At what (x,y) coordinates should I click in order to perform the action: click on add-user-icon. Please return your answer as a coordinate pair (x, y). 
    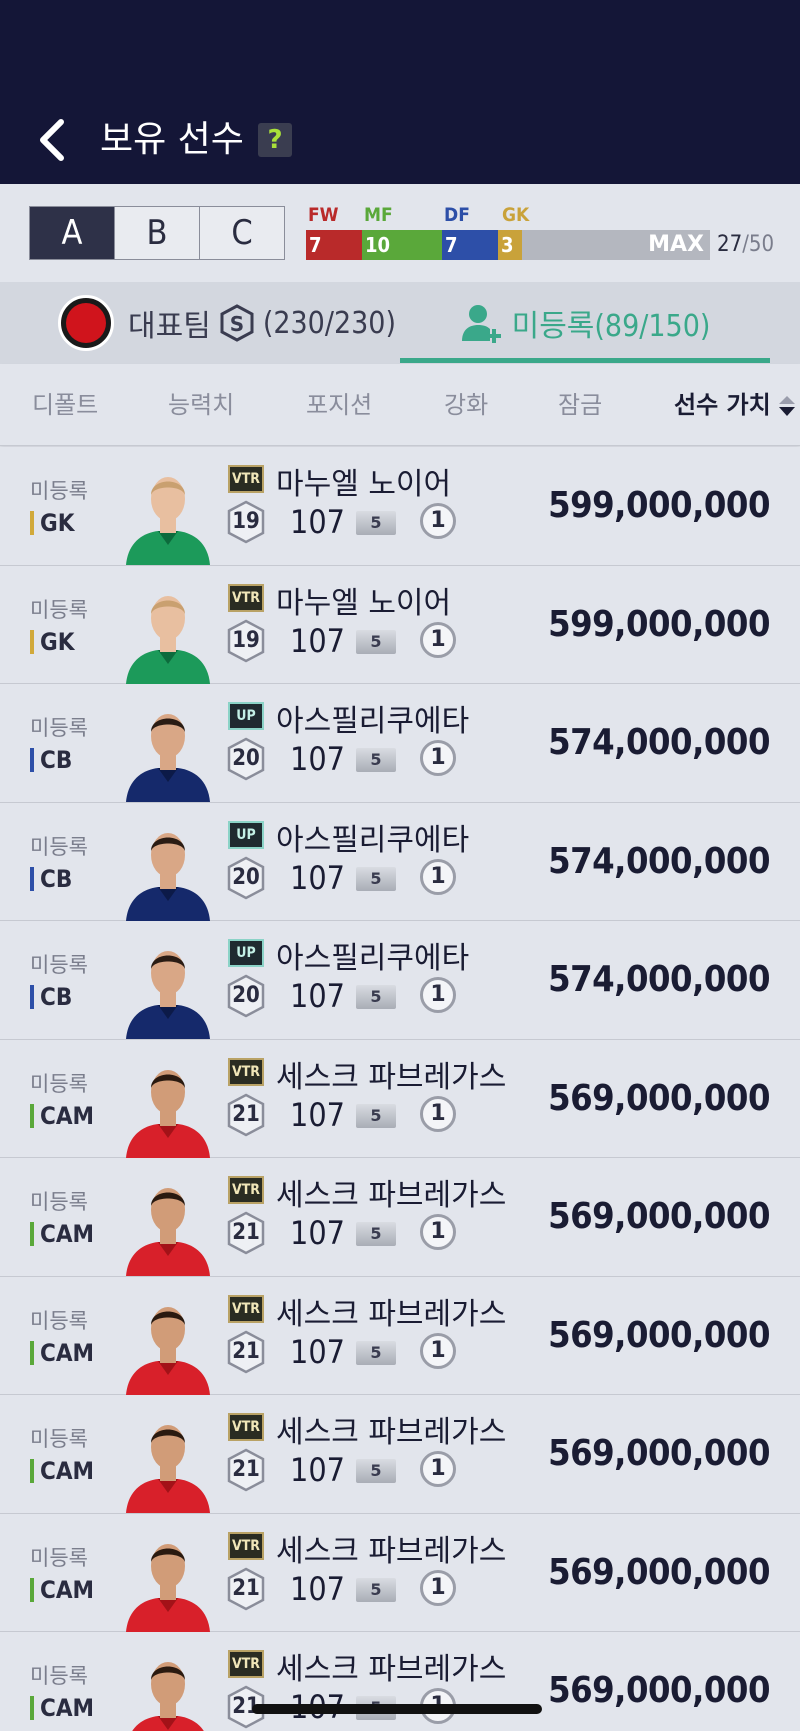
    Looking at the image, I should click on (481, 324).